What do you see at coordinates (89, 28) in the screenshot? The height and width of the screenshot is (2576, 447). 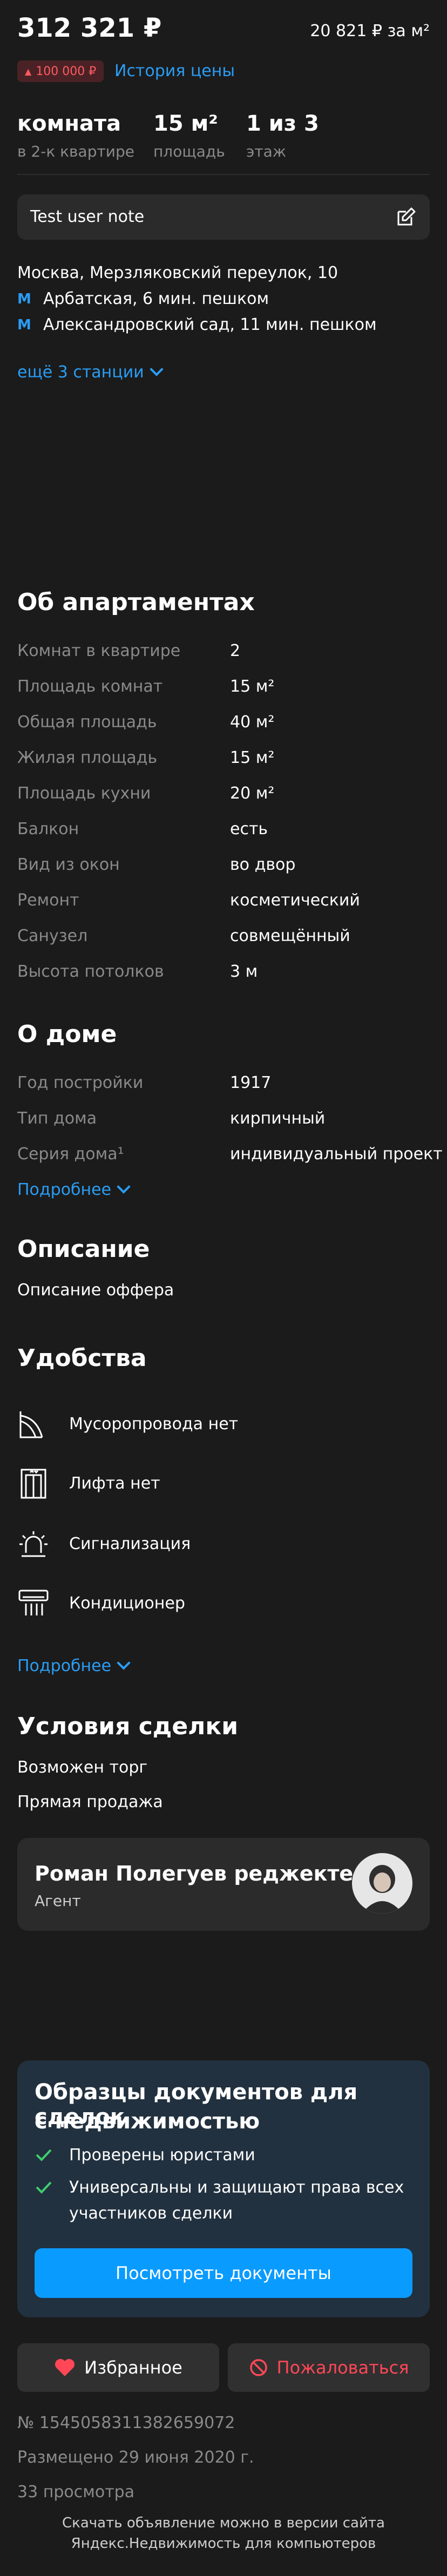 I see `price: 312 321 ₽` at bounding box center [89, 28].